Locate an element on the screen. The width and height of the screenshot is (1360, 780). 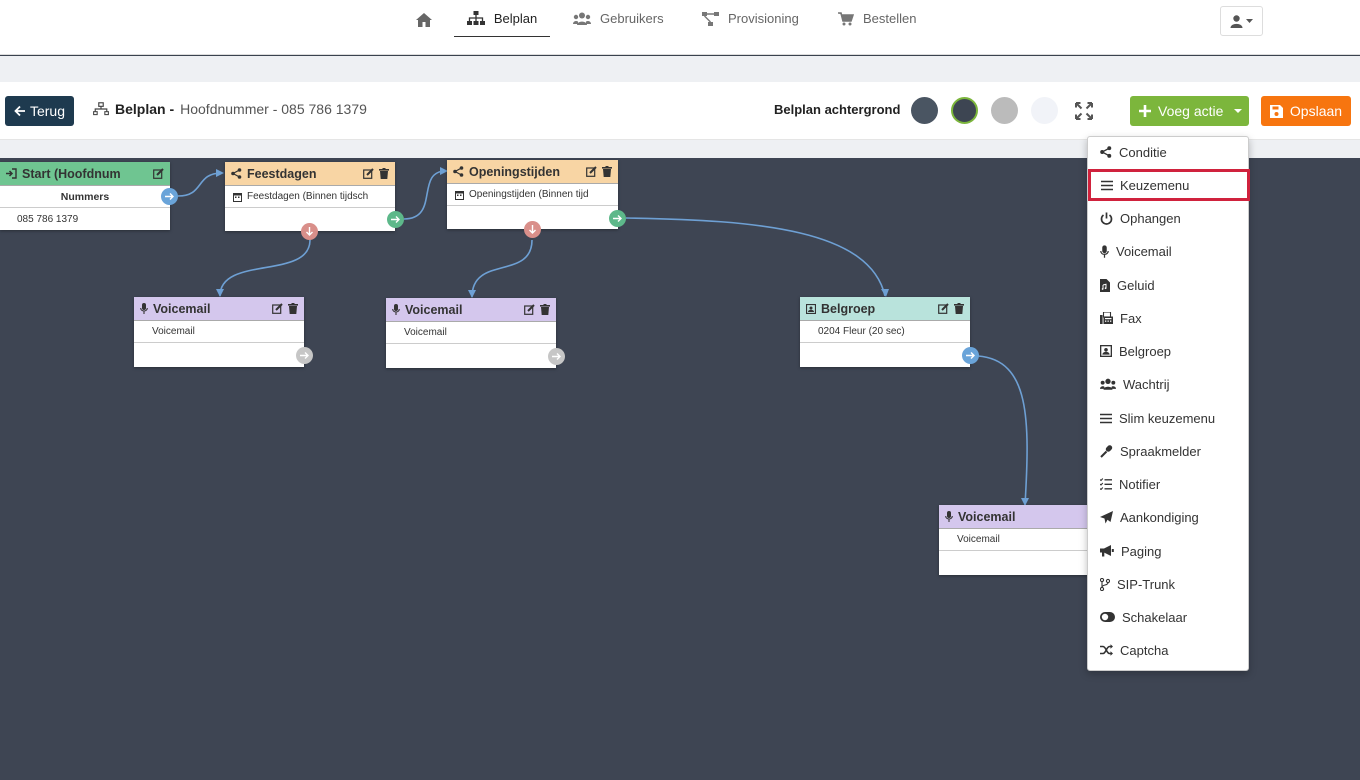
sitemap-icon is located at coordinates (101, 109).